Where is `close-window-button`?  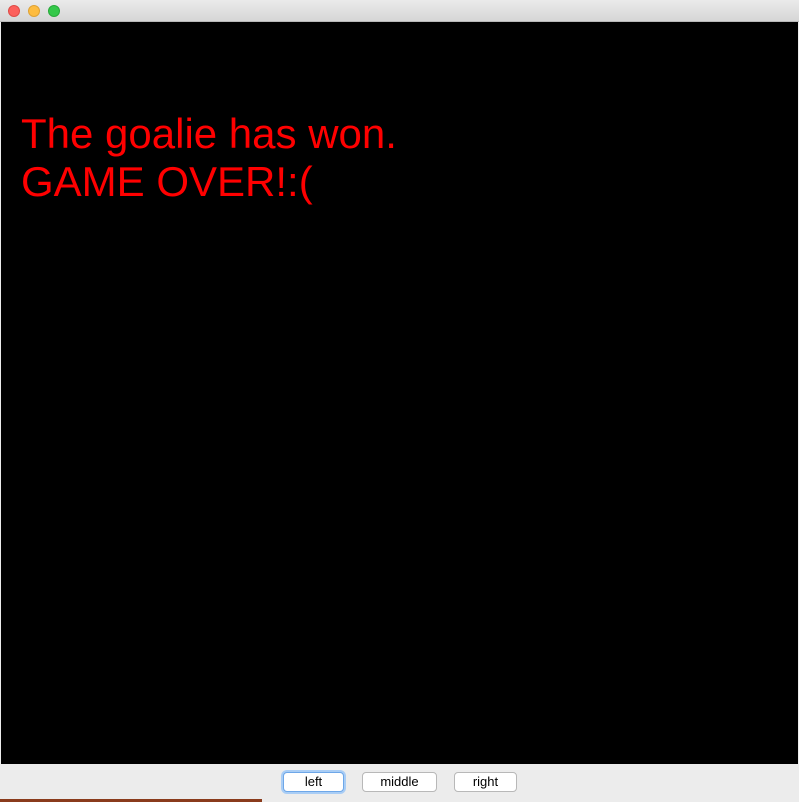 close-window-button is located at coordinates (14, 11).